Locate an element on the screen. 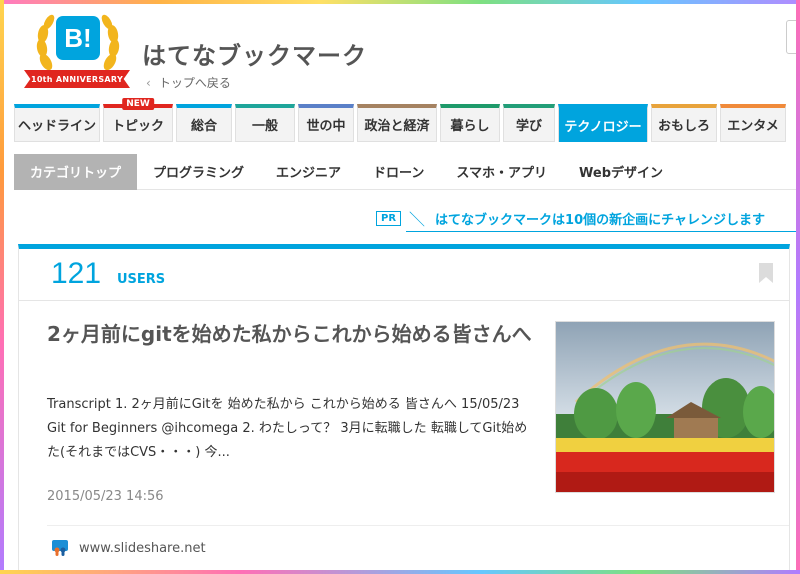 This screenshot has width=800, height=574. tab-2: 総合 is located at coordinates (204, 123).